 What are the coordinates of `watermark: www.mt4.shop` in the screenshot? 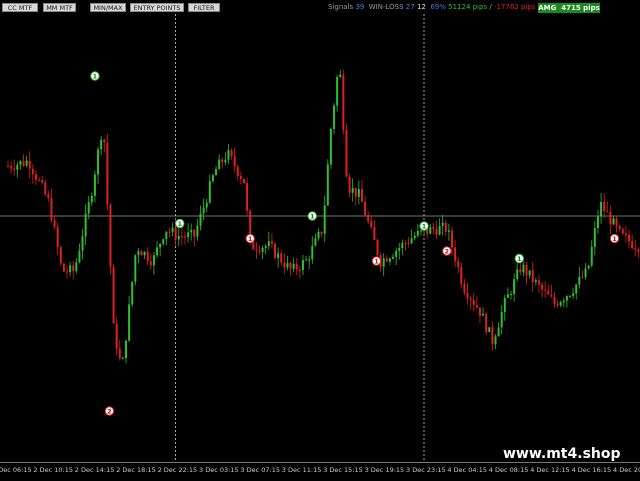 It's located at (562, 454).